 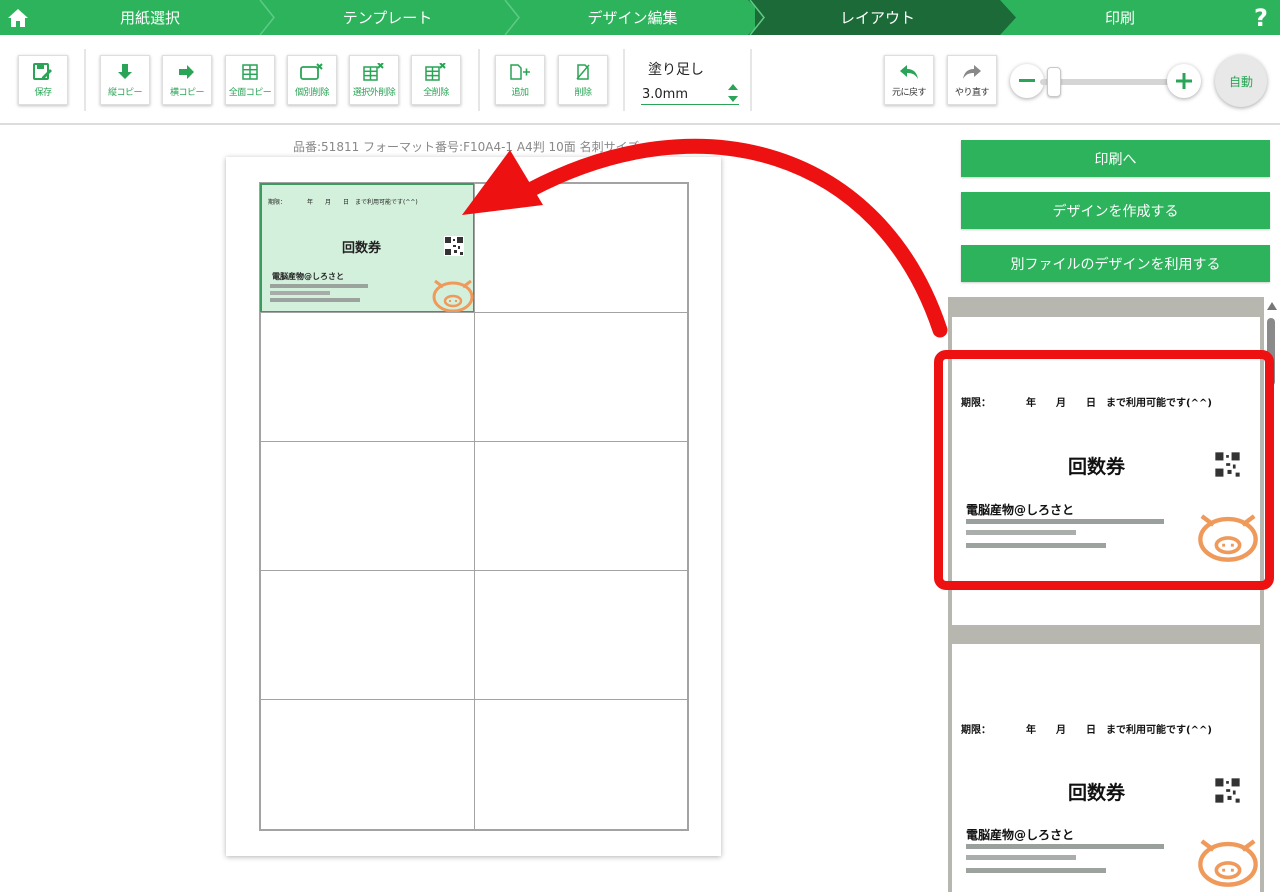 I want to click on delete-all-label: 全削除, so click(x=436, y=93).